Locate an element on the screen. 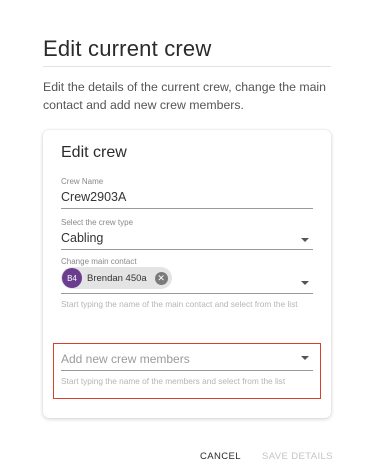 The width and height of the screenshot is (366, 471). avatar: B4 is located at coordinates (72, 278).